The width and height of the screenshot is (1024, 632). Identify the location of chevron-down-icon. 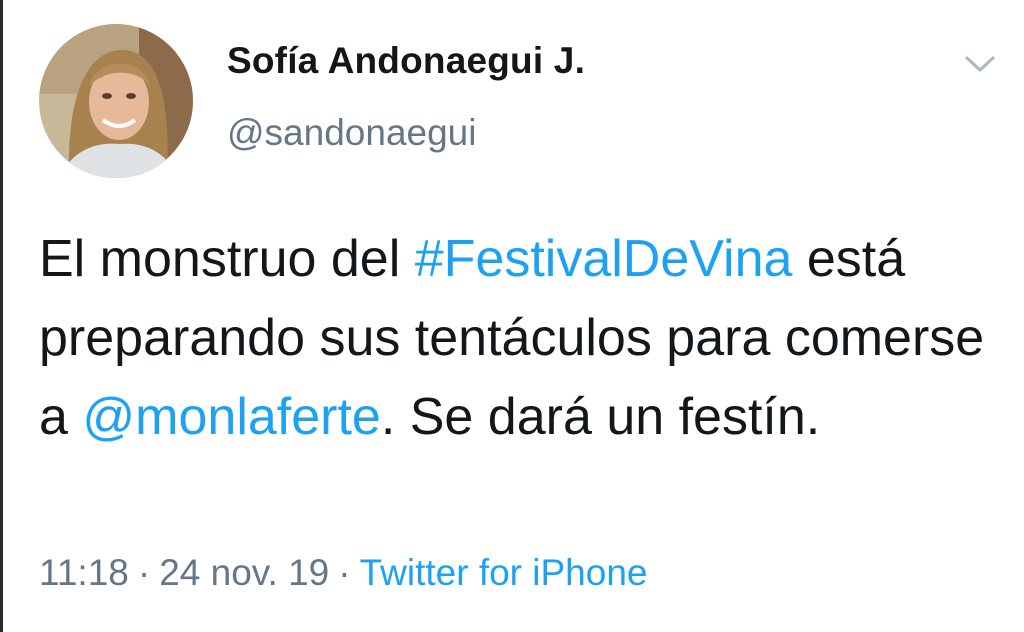
(980, 64).